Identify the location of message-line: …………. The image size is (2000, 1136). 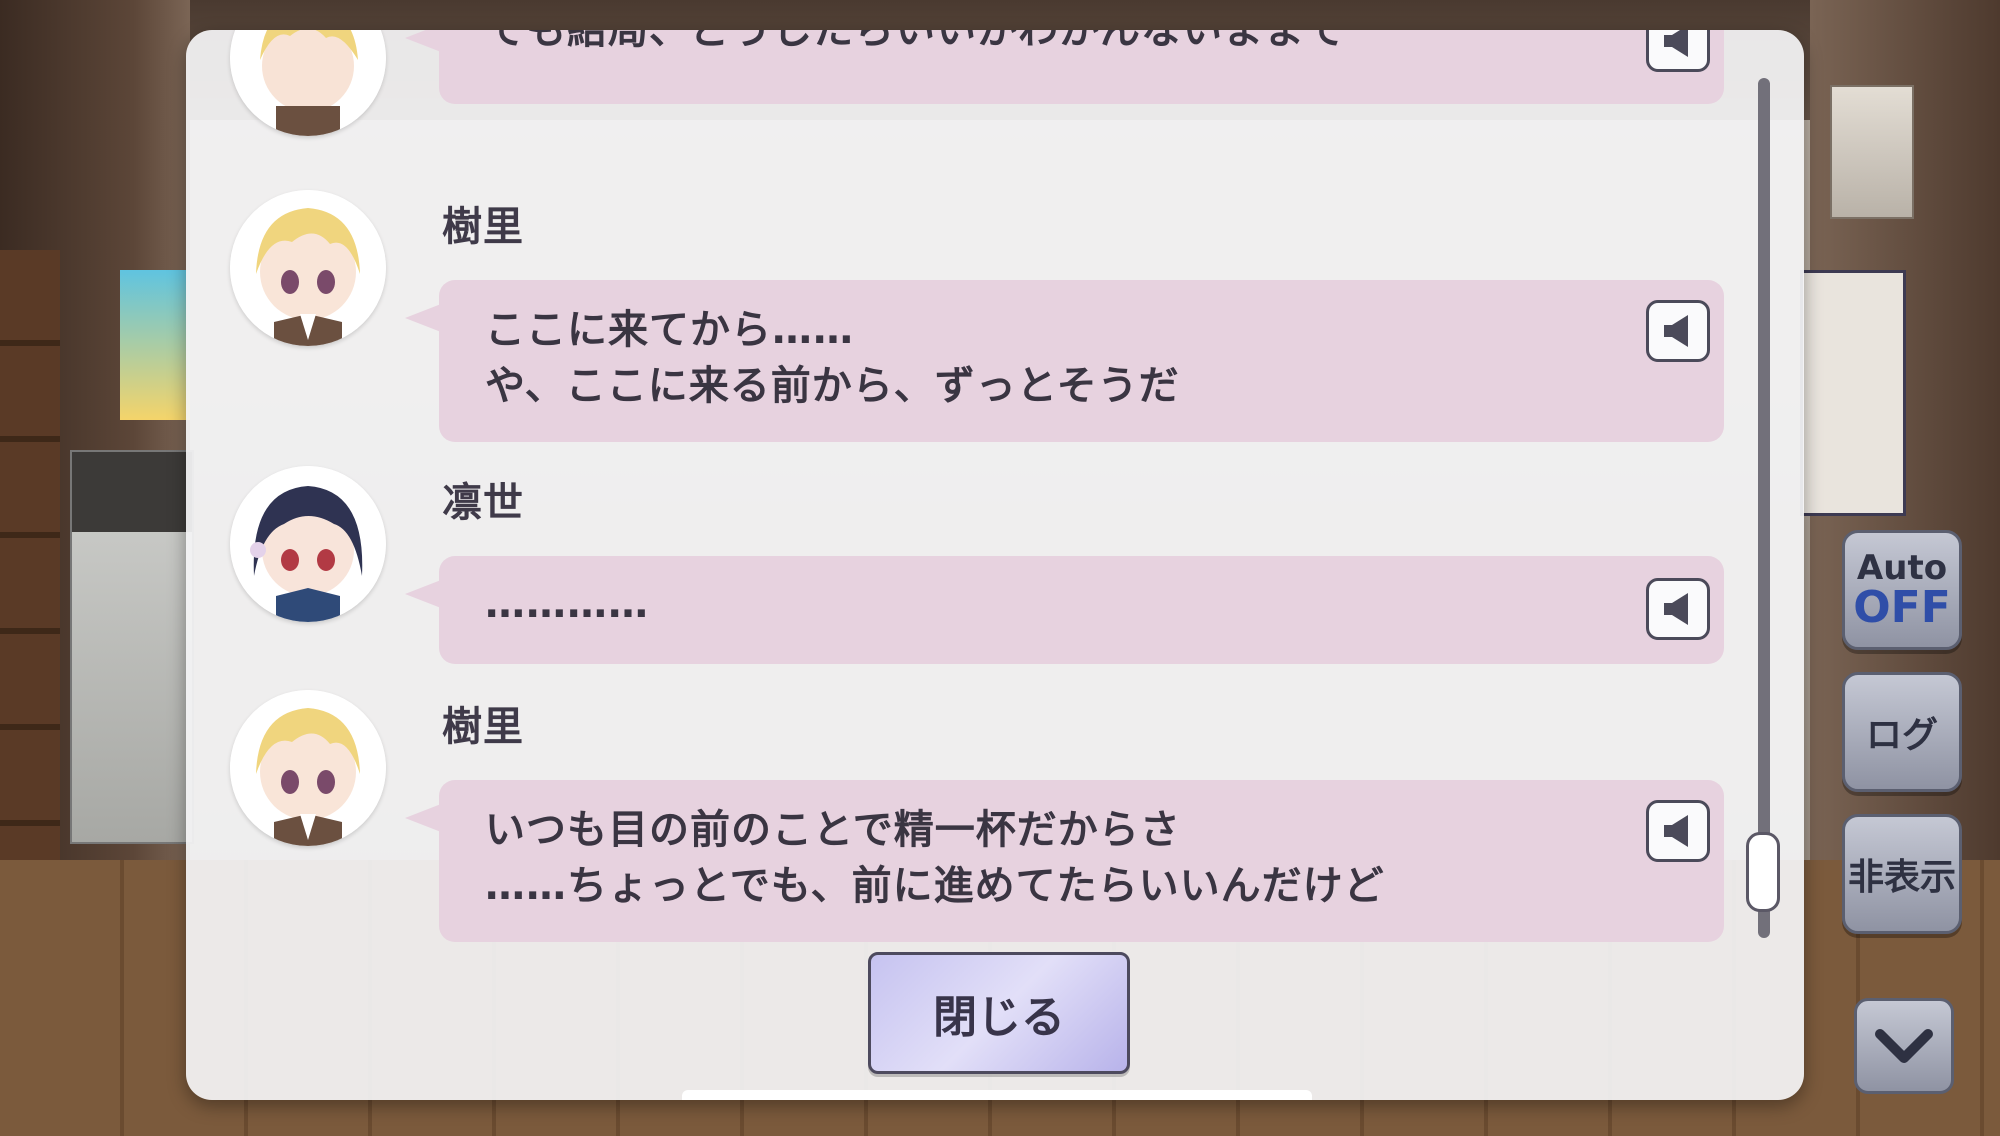
(567, 604).